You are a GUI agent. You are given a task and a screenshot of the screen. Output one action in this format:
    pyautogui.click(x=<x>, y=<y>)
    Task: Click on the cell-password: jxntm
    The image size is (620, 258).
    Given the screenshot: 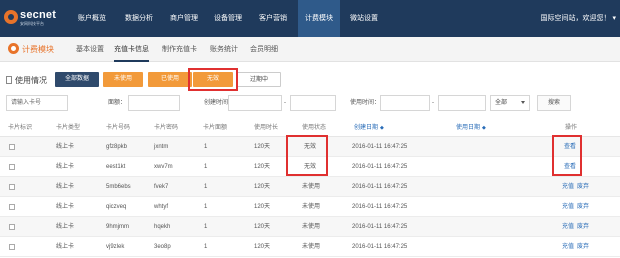 What is the action you would take?
    pyautogui.click(x=161, y=147)
    